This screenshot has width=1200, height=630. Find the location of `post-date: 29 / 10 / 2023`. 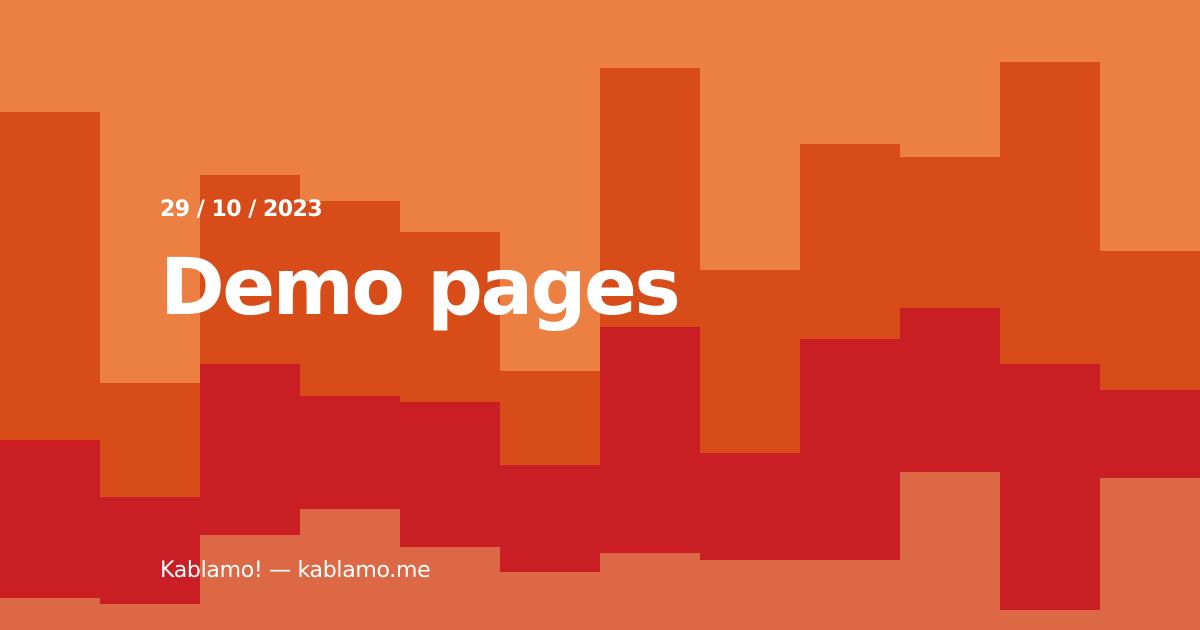

post-date: 29 / 10 / 2023 is located at coordinates (241, 209).